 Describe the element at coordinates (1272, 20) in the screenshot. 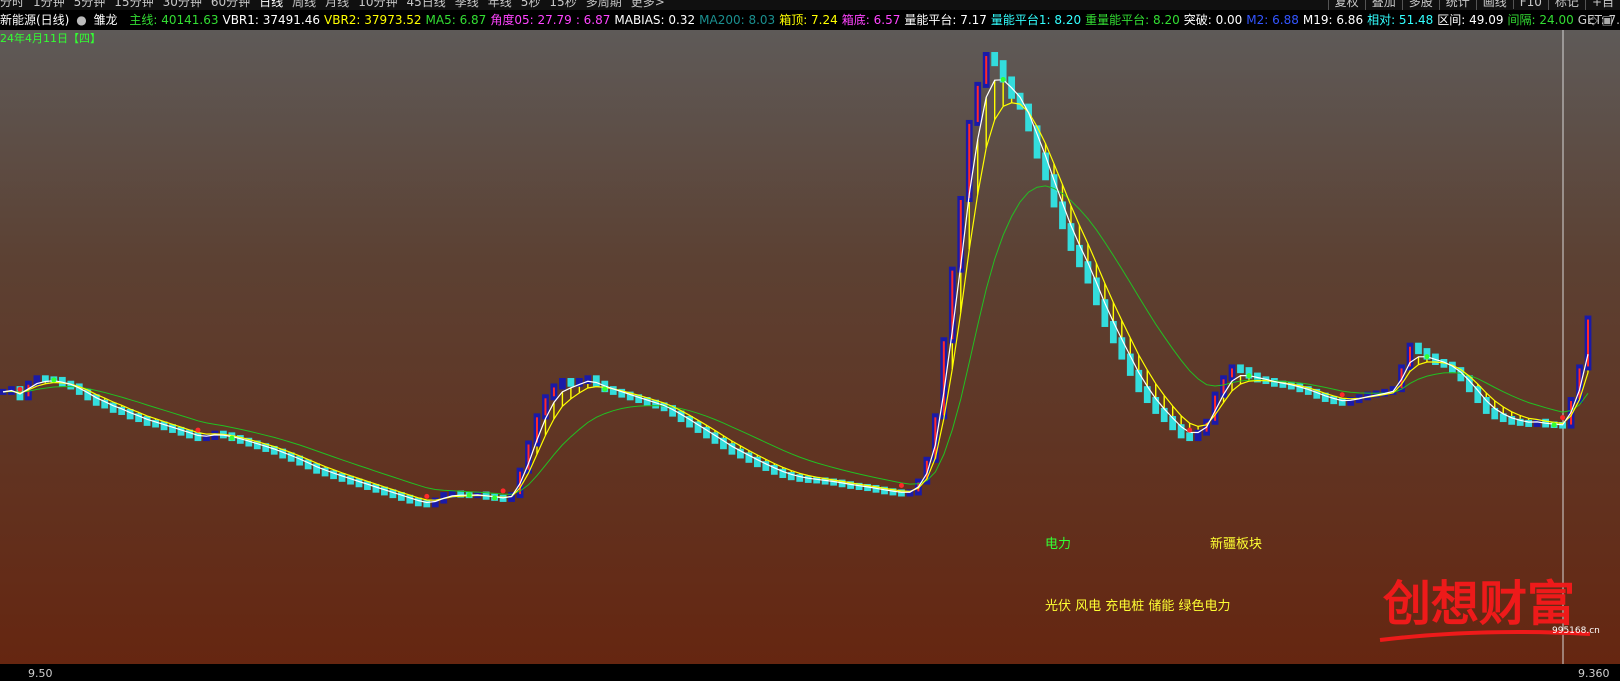

I see `indicator-value: M2: 6.88` at that location.